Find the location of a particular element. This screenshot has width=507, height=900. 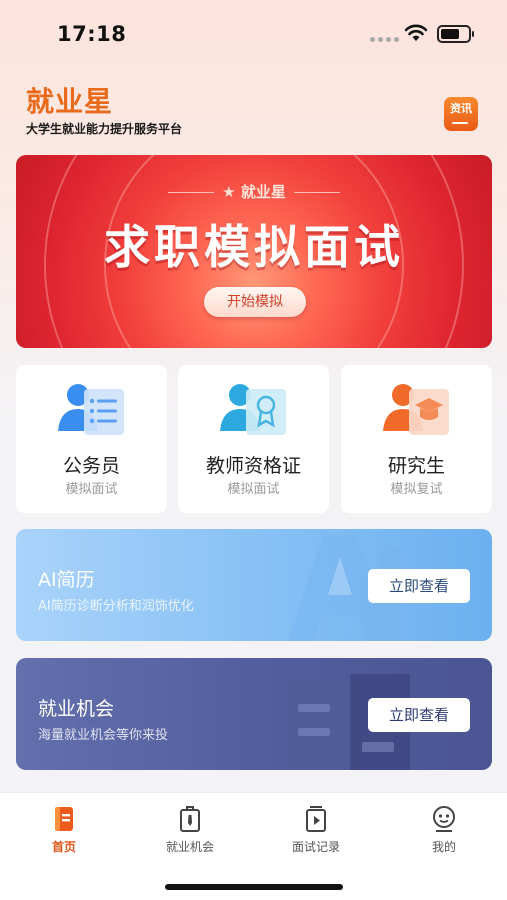

view-jobs-button: 立即查看 is located at coordinates (419, 715).